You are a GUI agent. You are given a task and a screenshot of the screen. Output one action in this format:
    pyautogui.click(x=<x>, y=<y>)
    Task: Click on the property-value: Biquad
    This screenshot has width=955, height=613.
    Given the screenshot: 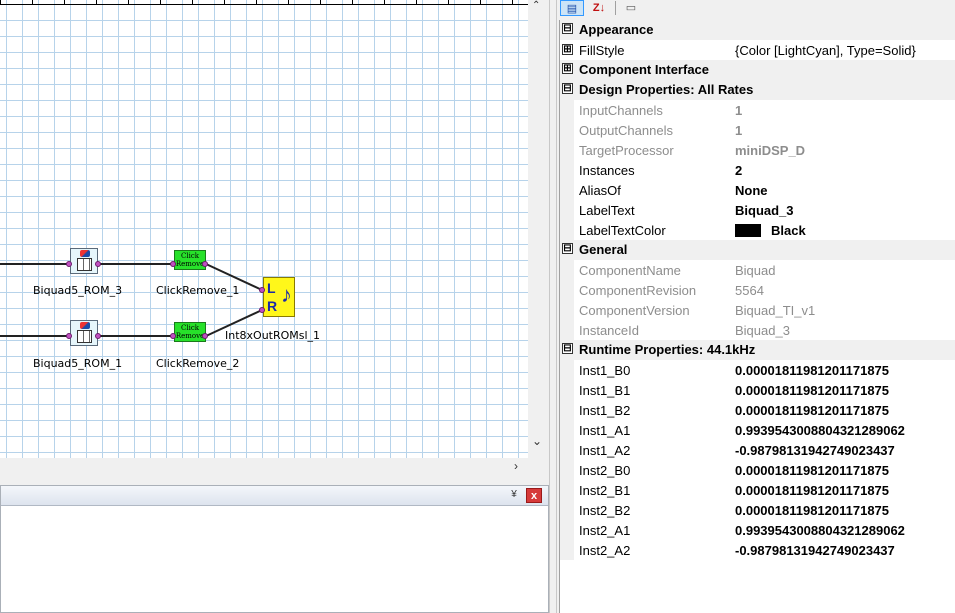 What is the action you would take?
    pyautogui.click(x=755, y=270)
    